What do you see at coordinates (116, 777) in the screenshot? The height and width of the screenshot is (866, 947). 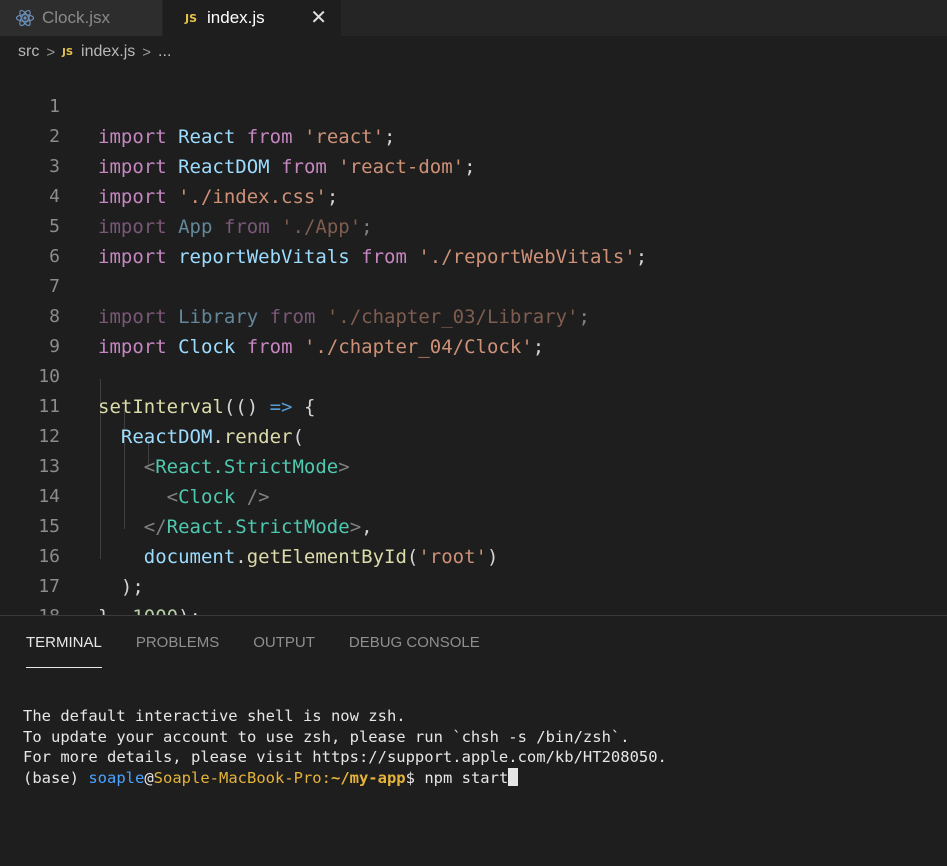 I see `prompt-user: soaple` at bounding box center [116, 777].